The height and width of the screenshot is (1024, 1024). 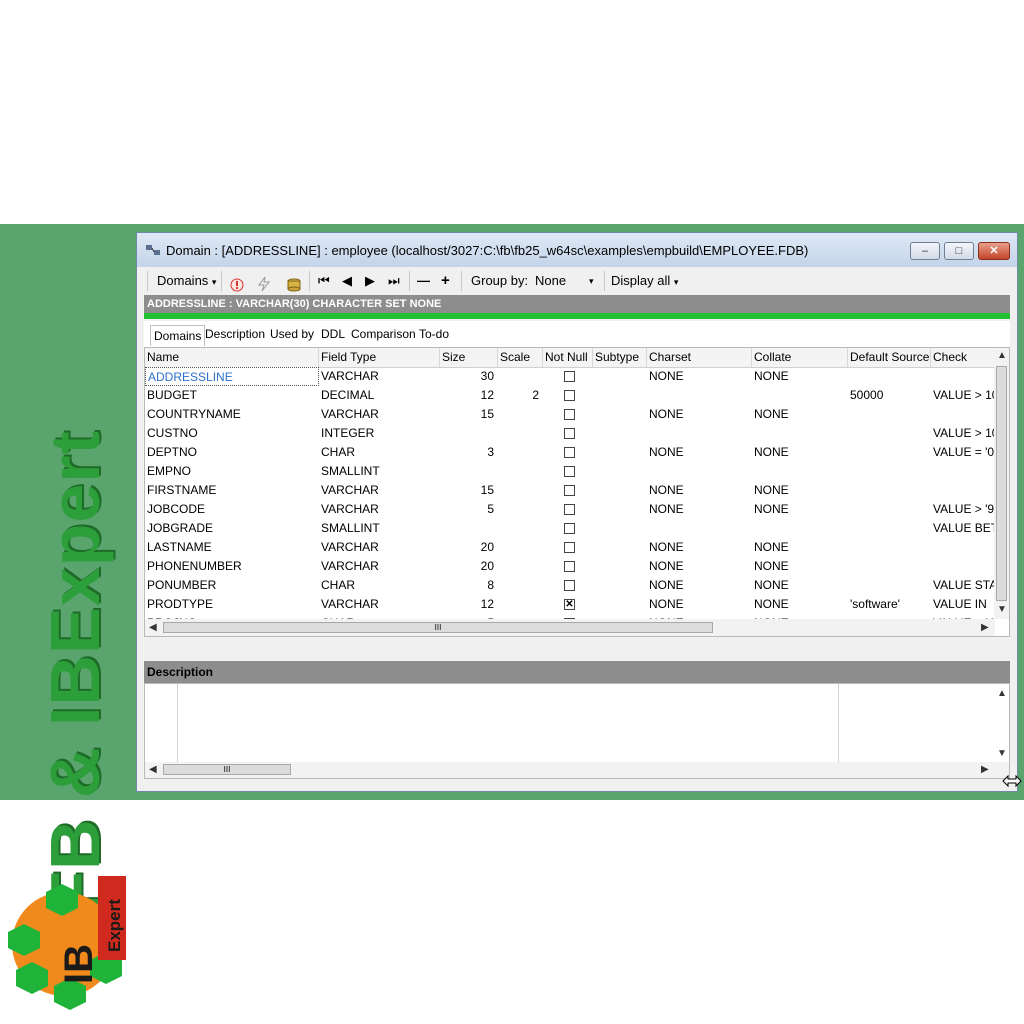 What do you see at coordinates (324, 281) in the screenshot?
I see `first-record-icon: ⏮` at bounding box center [324, 281].